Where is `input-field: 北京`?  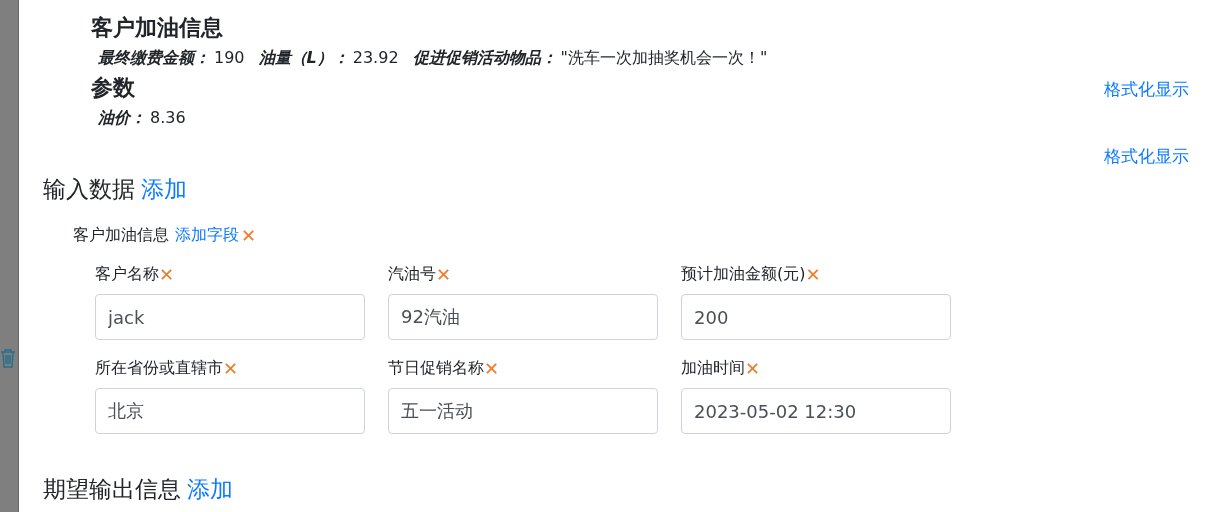
input-field: 北京 is located at coordinates (230, 411).